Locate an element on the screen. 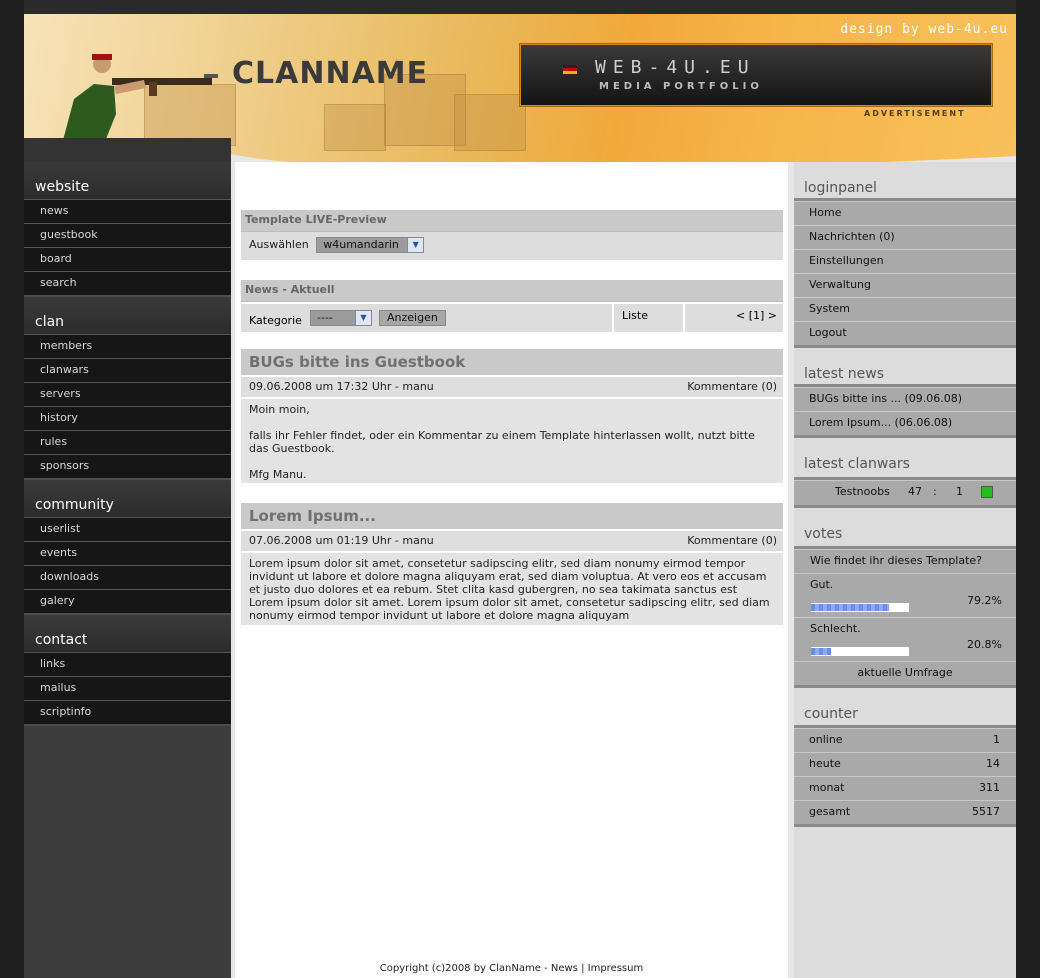 Image resolution: width=1040 pixels, height=978 pixels. latest-clanwars-box: latest clanwars Testnoobs 47 : 1 is located at coordinates (905, 473).